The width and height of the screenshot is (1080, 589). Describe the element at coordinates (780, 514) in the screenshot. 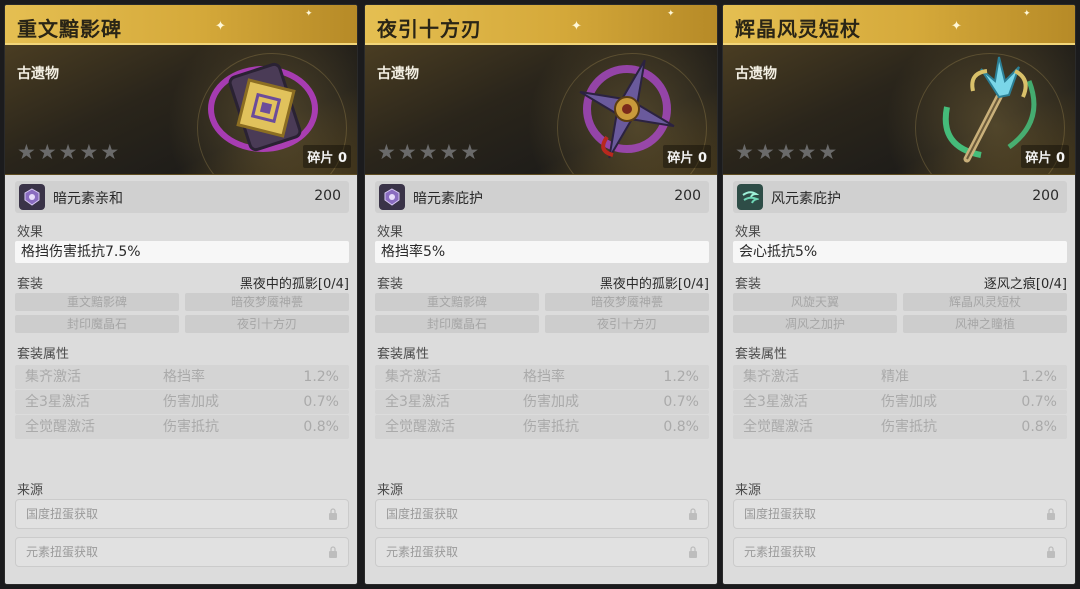

I see `source-text: 国度扭蛋获取` at that location.